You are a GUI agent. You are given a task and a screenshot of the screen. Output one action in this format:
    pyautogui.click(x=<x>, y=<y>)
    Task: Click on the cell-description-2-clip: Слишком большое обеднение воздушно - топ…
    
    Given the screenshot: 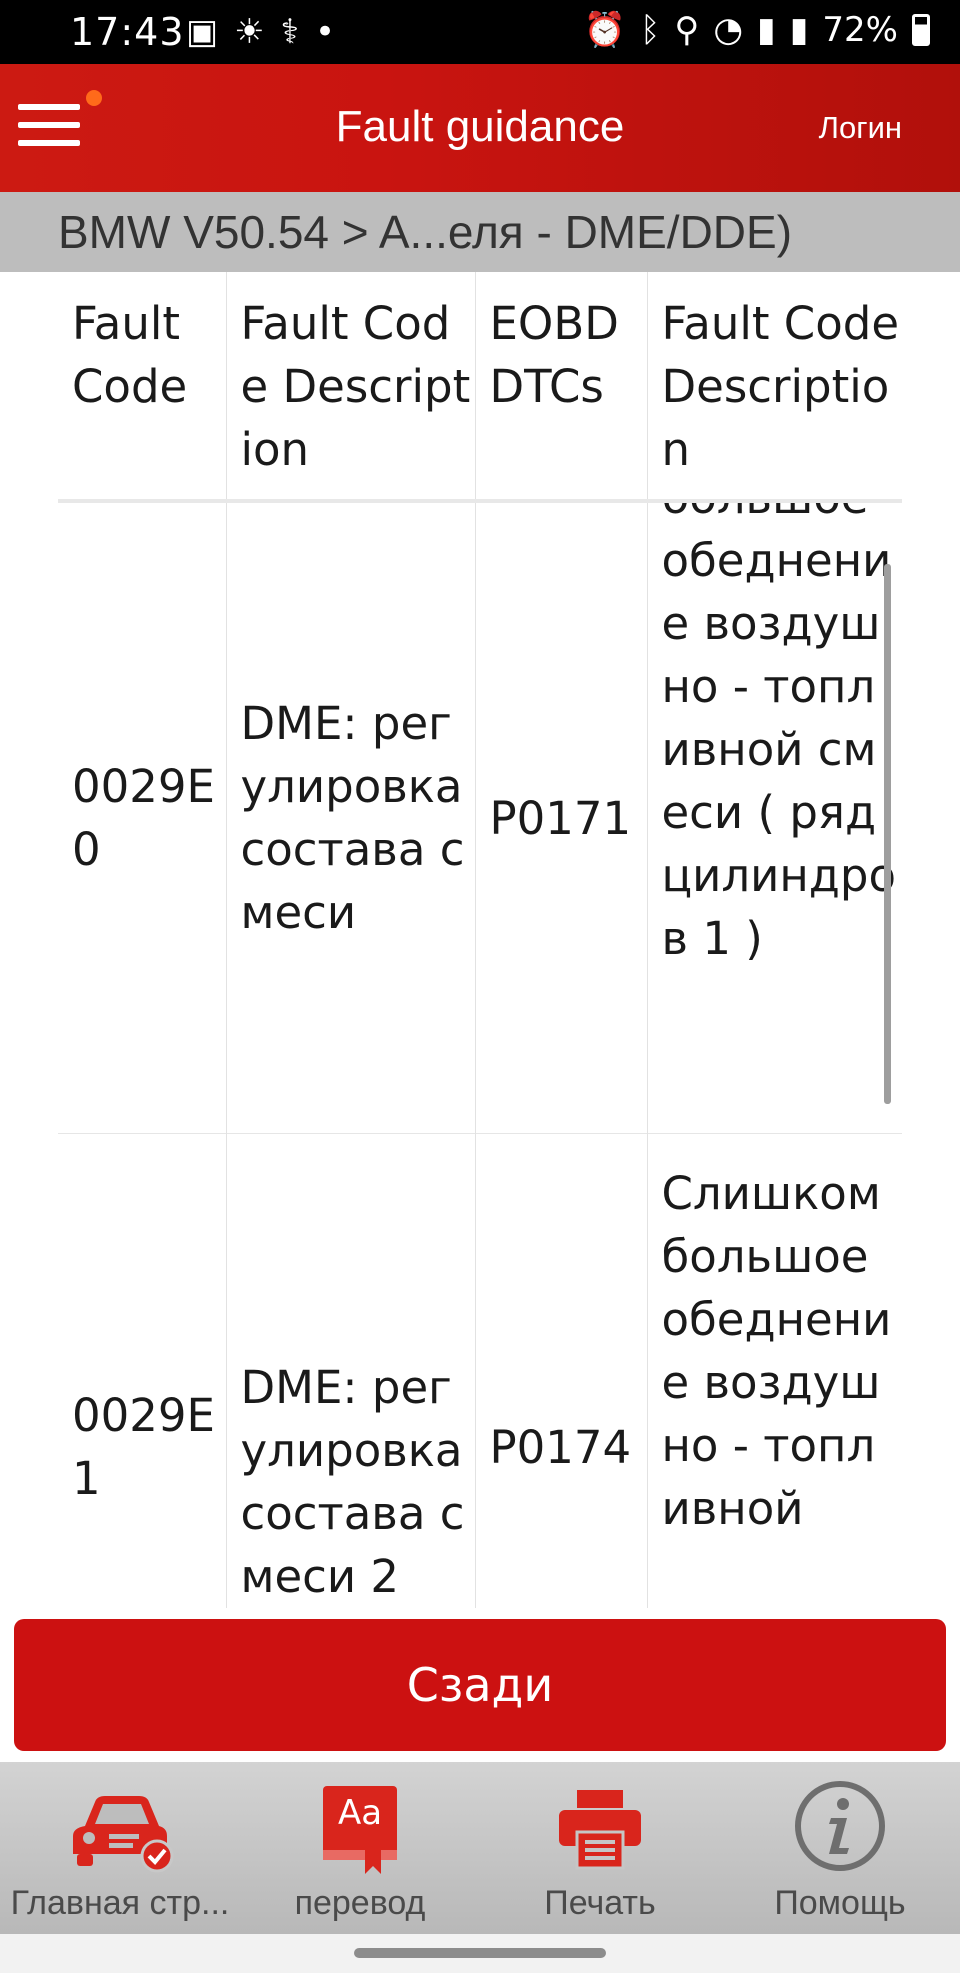 What is the action you would take?
    pyautogui.click(x=782, y=818)
    